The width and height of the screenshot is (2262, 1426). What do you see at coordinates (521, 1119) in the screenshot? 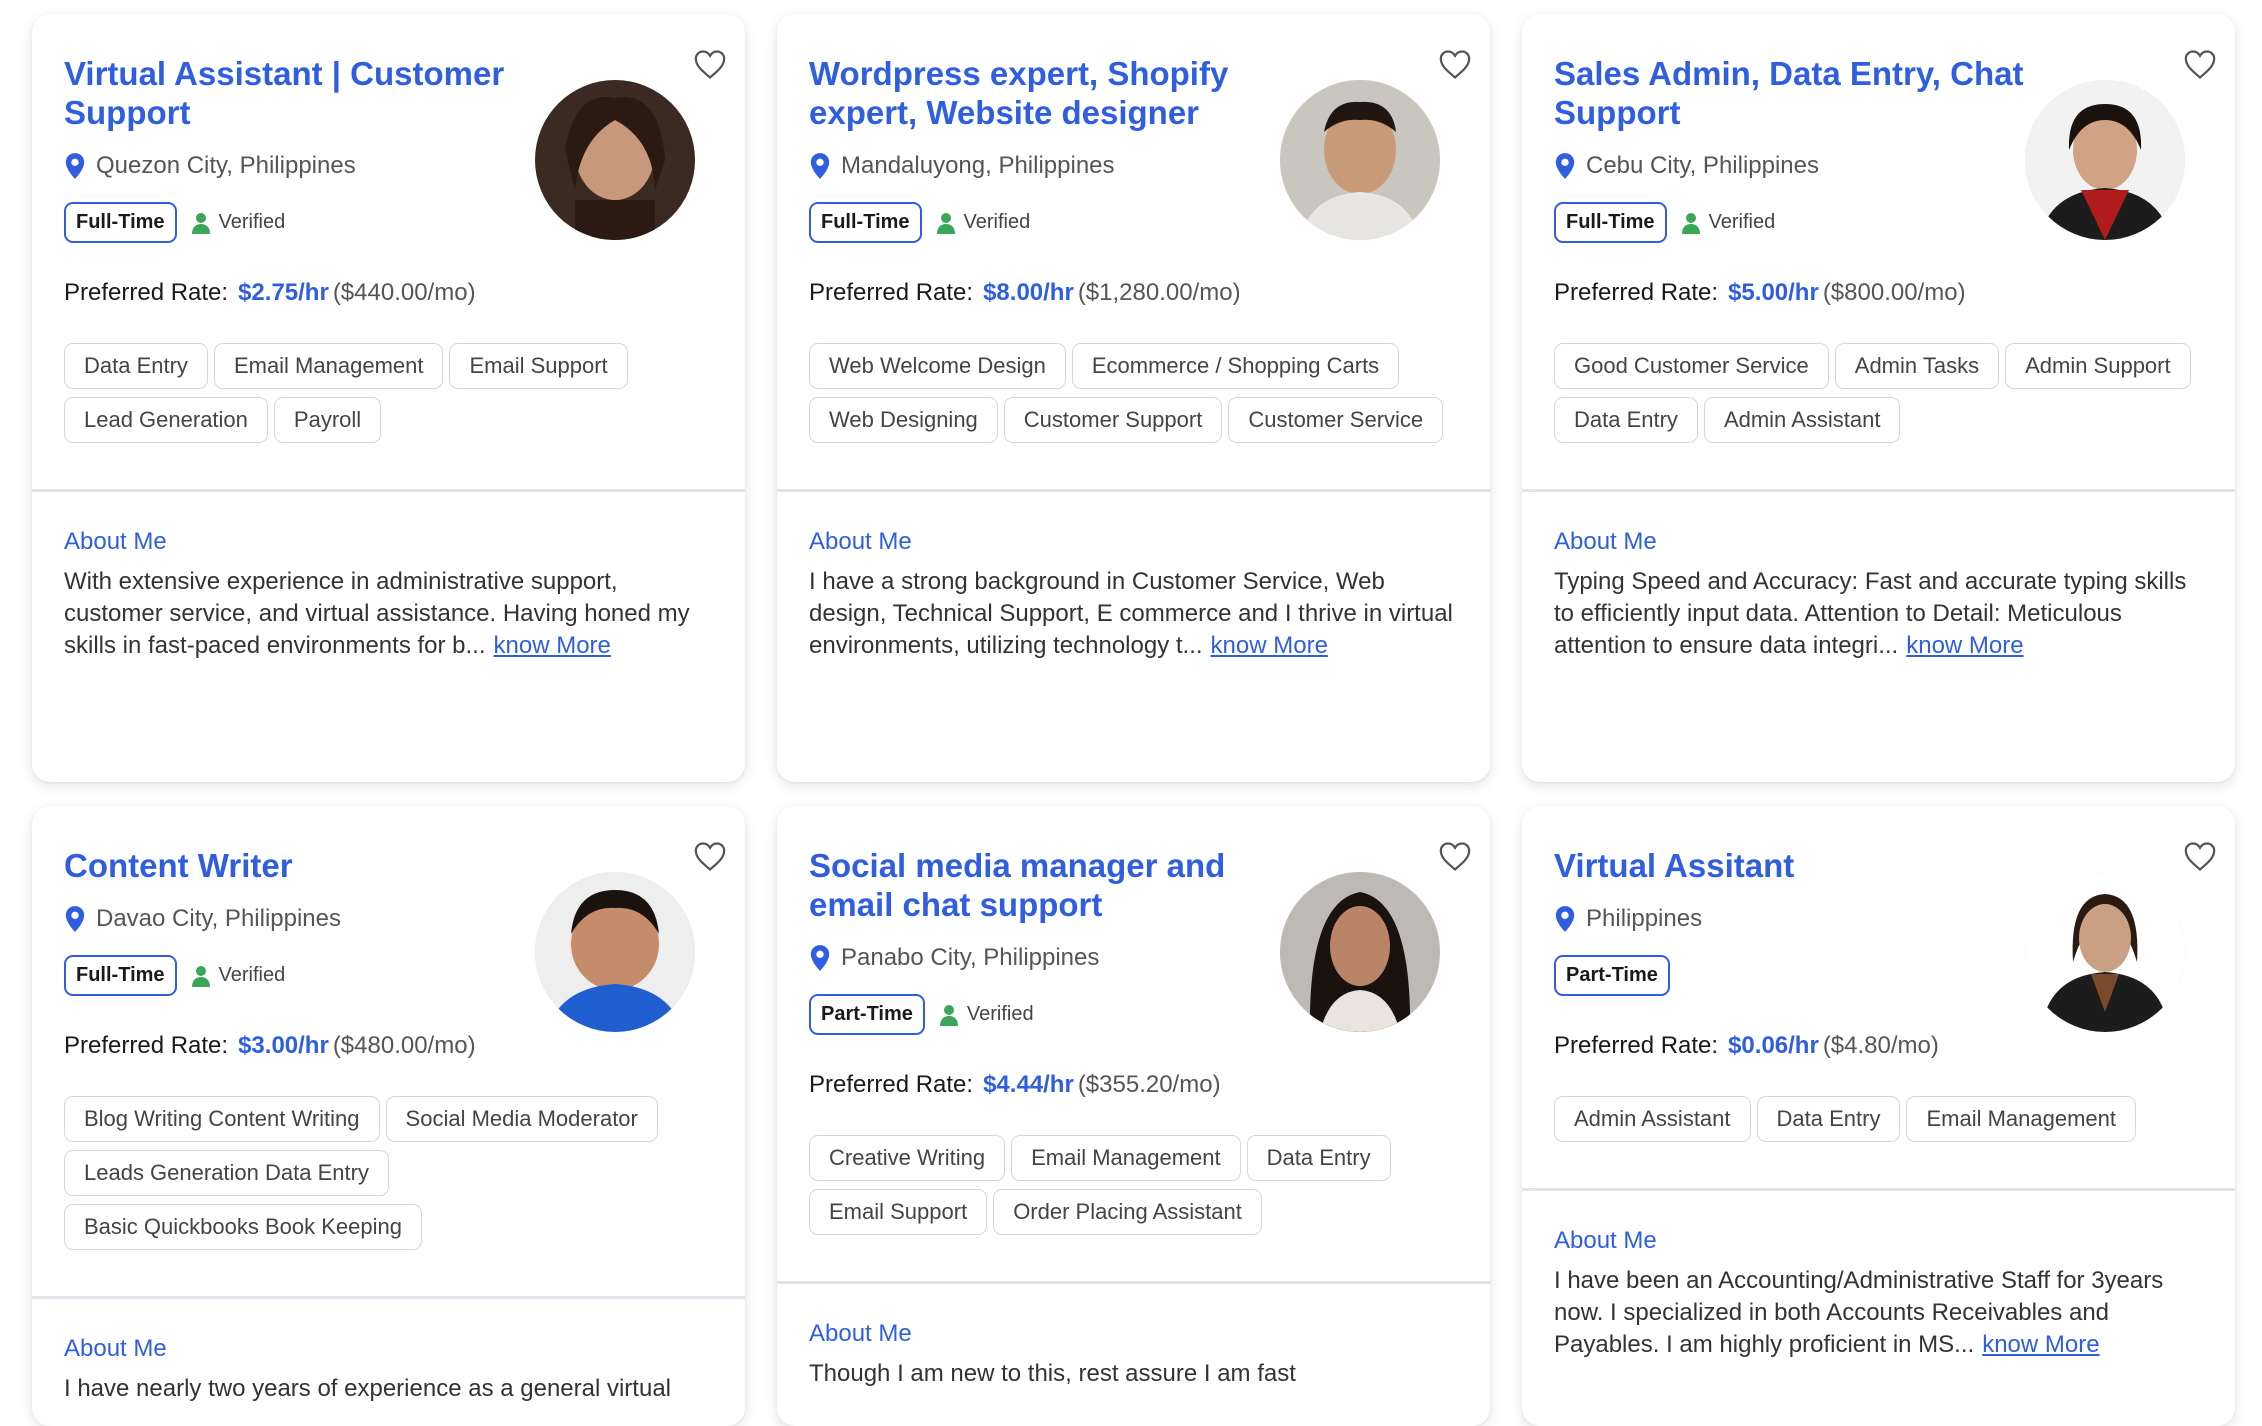
I see `skill-tag: Social Media Moderator` at bounding box center [521, 1119].